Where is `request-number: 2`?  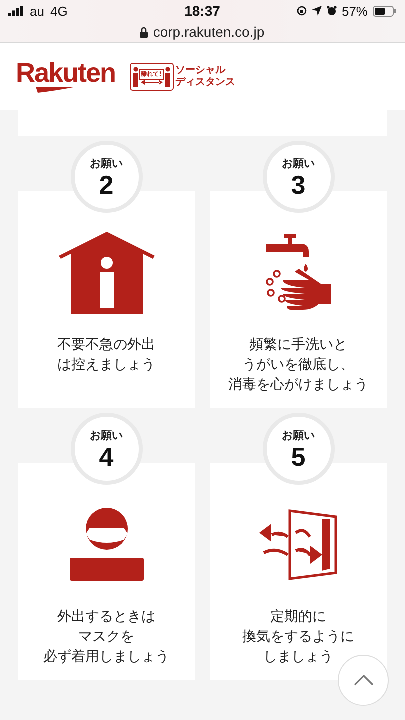 request-number: 2 is located at coordinates (106, 184).